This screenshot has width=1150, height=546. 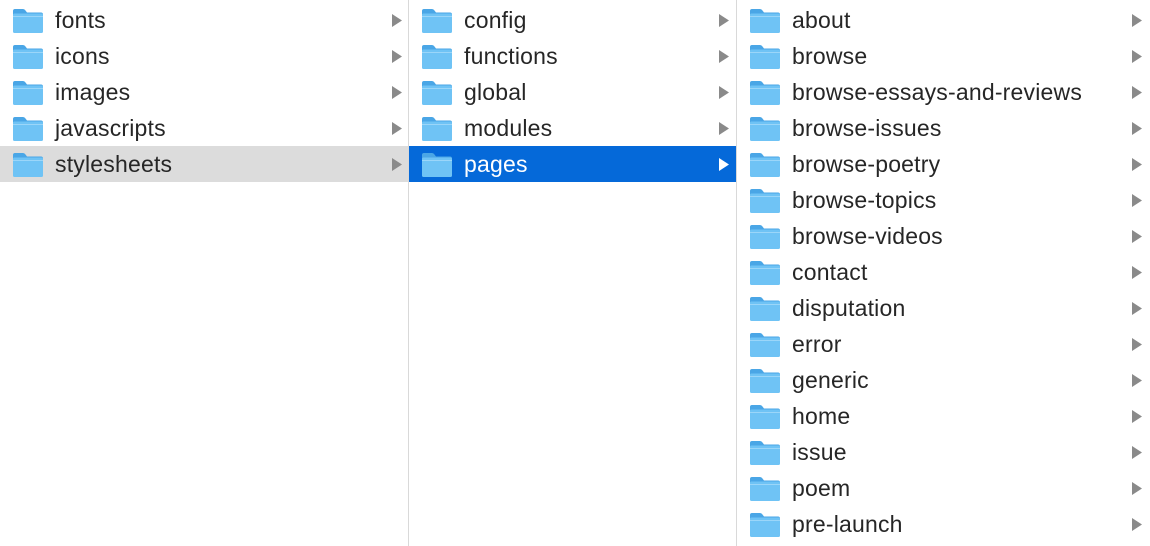 What do you see at coordinates (821, 20) in the screenshot?
I see `folder-label: about` at bounding box center [821, 20].